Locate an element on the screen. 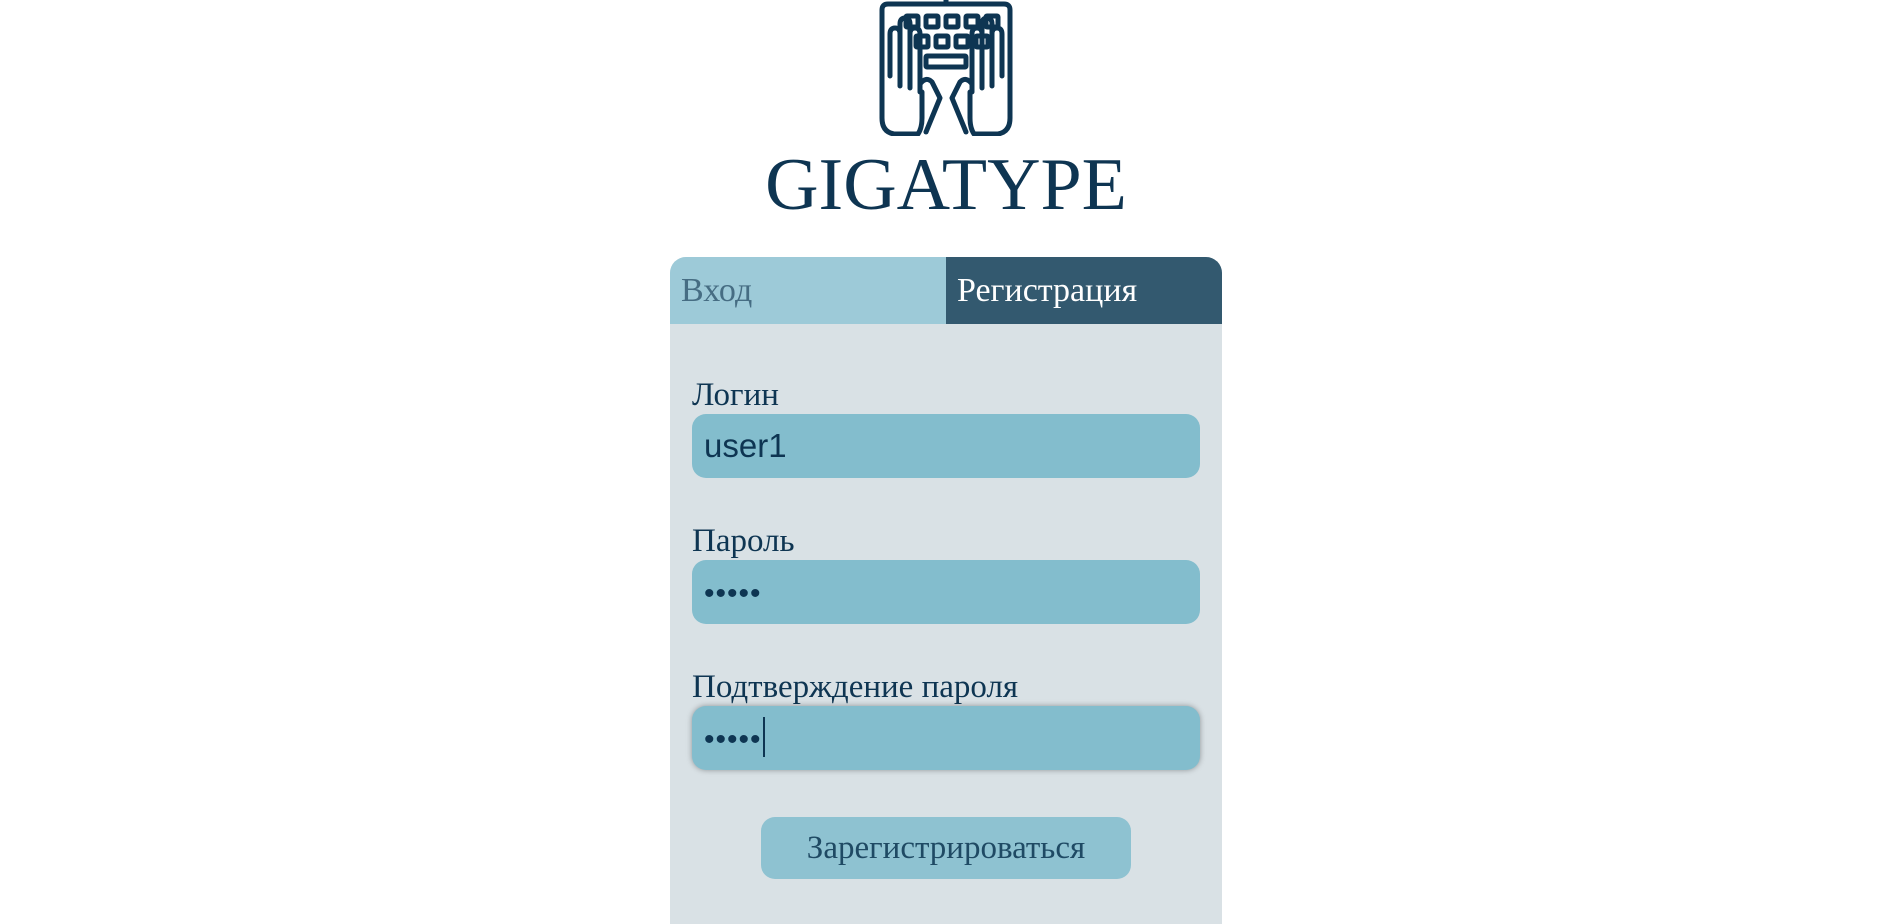  password-input-value: ••••• is located at coordinates (733, 593).